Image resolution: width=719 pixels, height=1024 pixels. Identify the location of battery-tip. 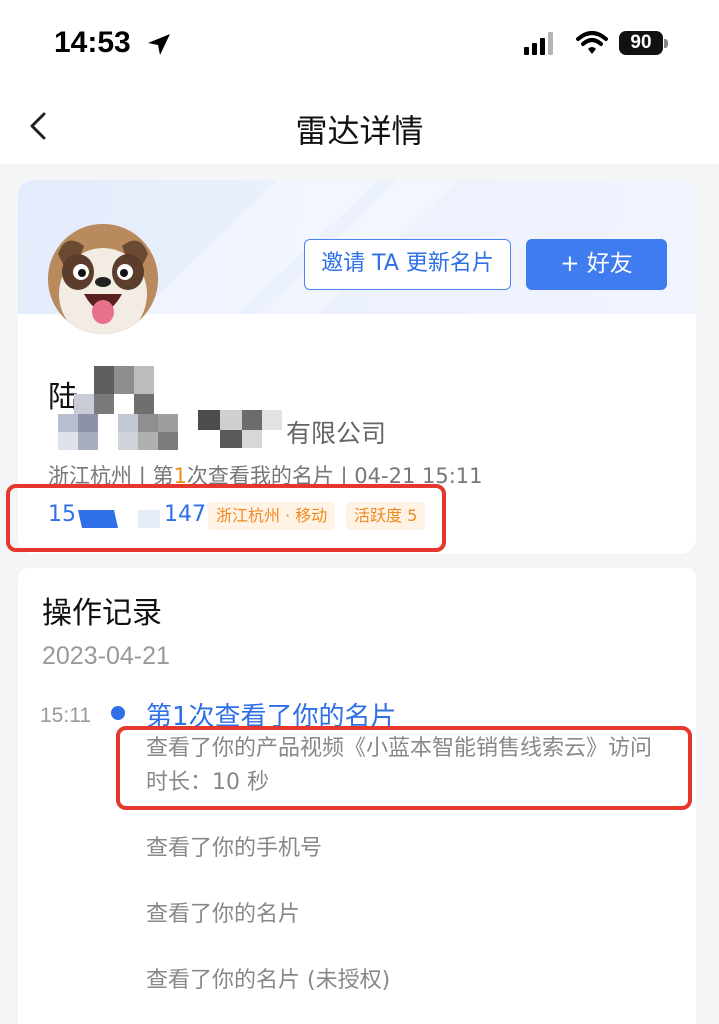
(666, 43).